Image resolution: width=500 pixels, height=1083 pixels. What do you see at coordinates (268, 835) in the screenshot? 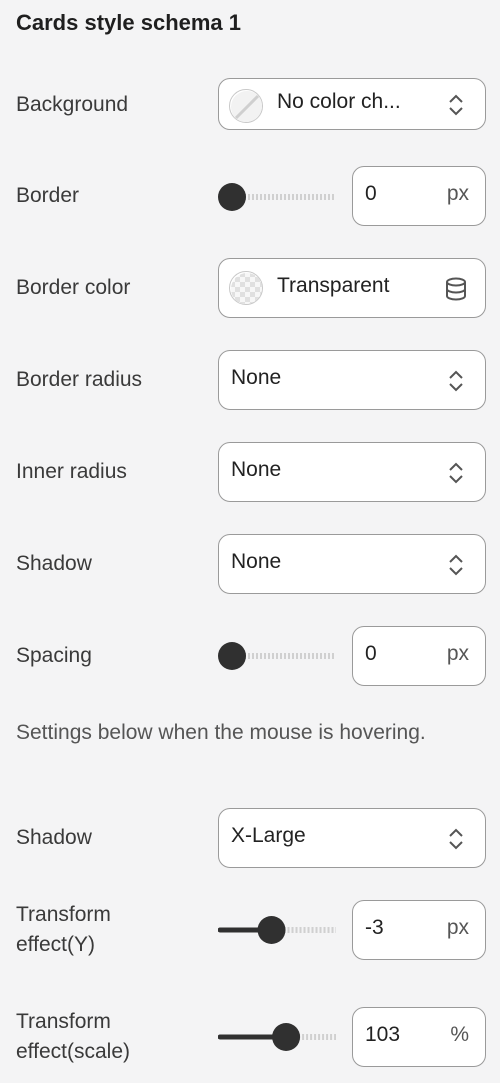
I see `hover-shadow-value: X-Large` at bounding box center [268, 835].